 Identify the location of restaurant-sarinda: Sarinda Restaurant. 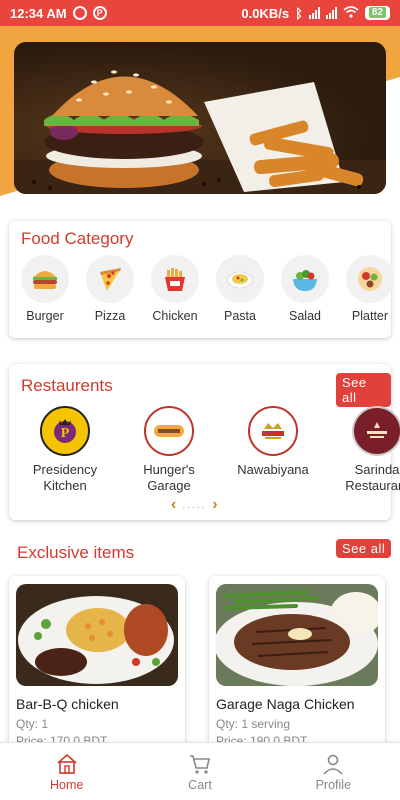
(369, 450).